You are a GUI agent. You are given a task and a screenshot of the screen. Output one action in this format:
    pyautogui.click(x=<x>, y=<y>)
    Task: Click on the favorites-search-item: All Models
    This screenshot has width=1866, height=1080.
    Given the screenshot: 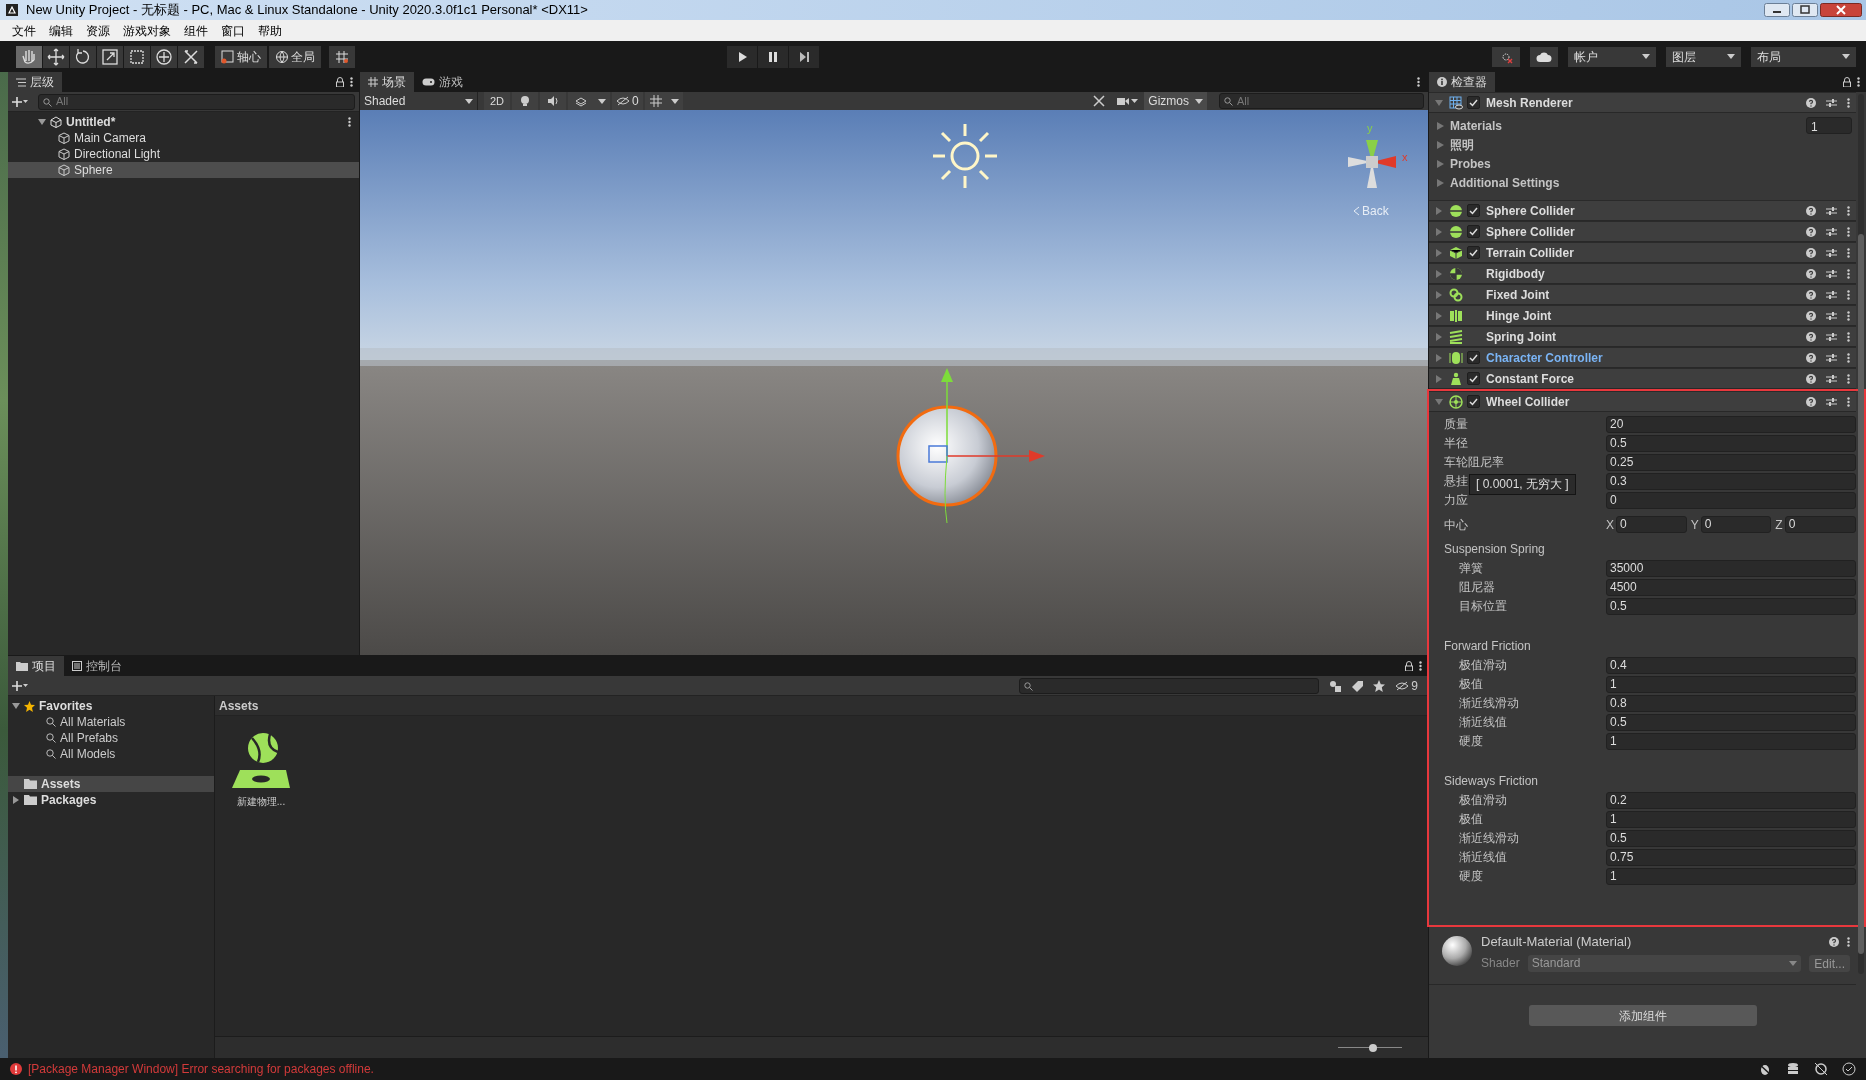 What is the action you would take?
    pyautogui.click(x=111, y=754)
    